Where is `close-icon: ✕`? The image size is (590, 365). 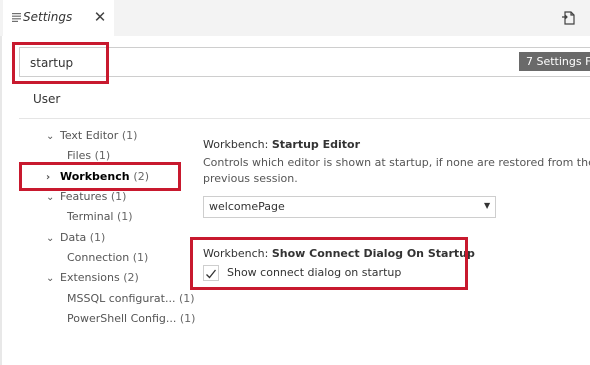
close-icon: ✕ is located at coordinates (100, 17).